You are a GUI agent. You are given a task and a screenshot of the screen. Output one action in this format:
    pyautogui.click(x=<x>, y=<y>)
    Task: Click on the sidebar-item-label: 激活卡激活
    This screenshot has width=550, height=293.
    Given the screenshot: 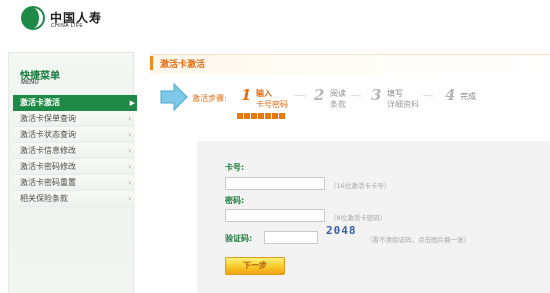 What is the action you would take?
    pyautogui.click(x=40, y=102)
    